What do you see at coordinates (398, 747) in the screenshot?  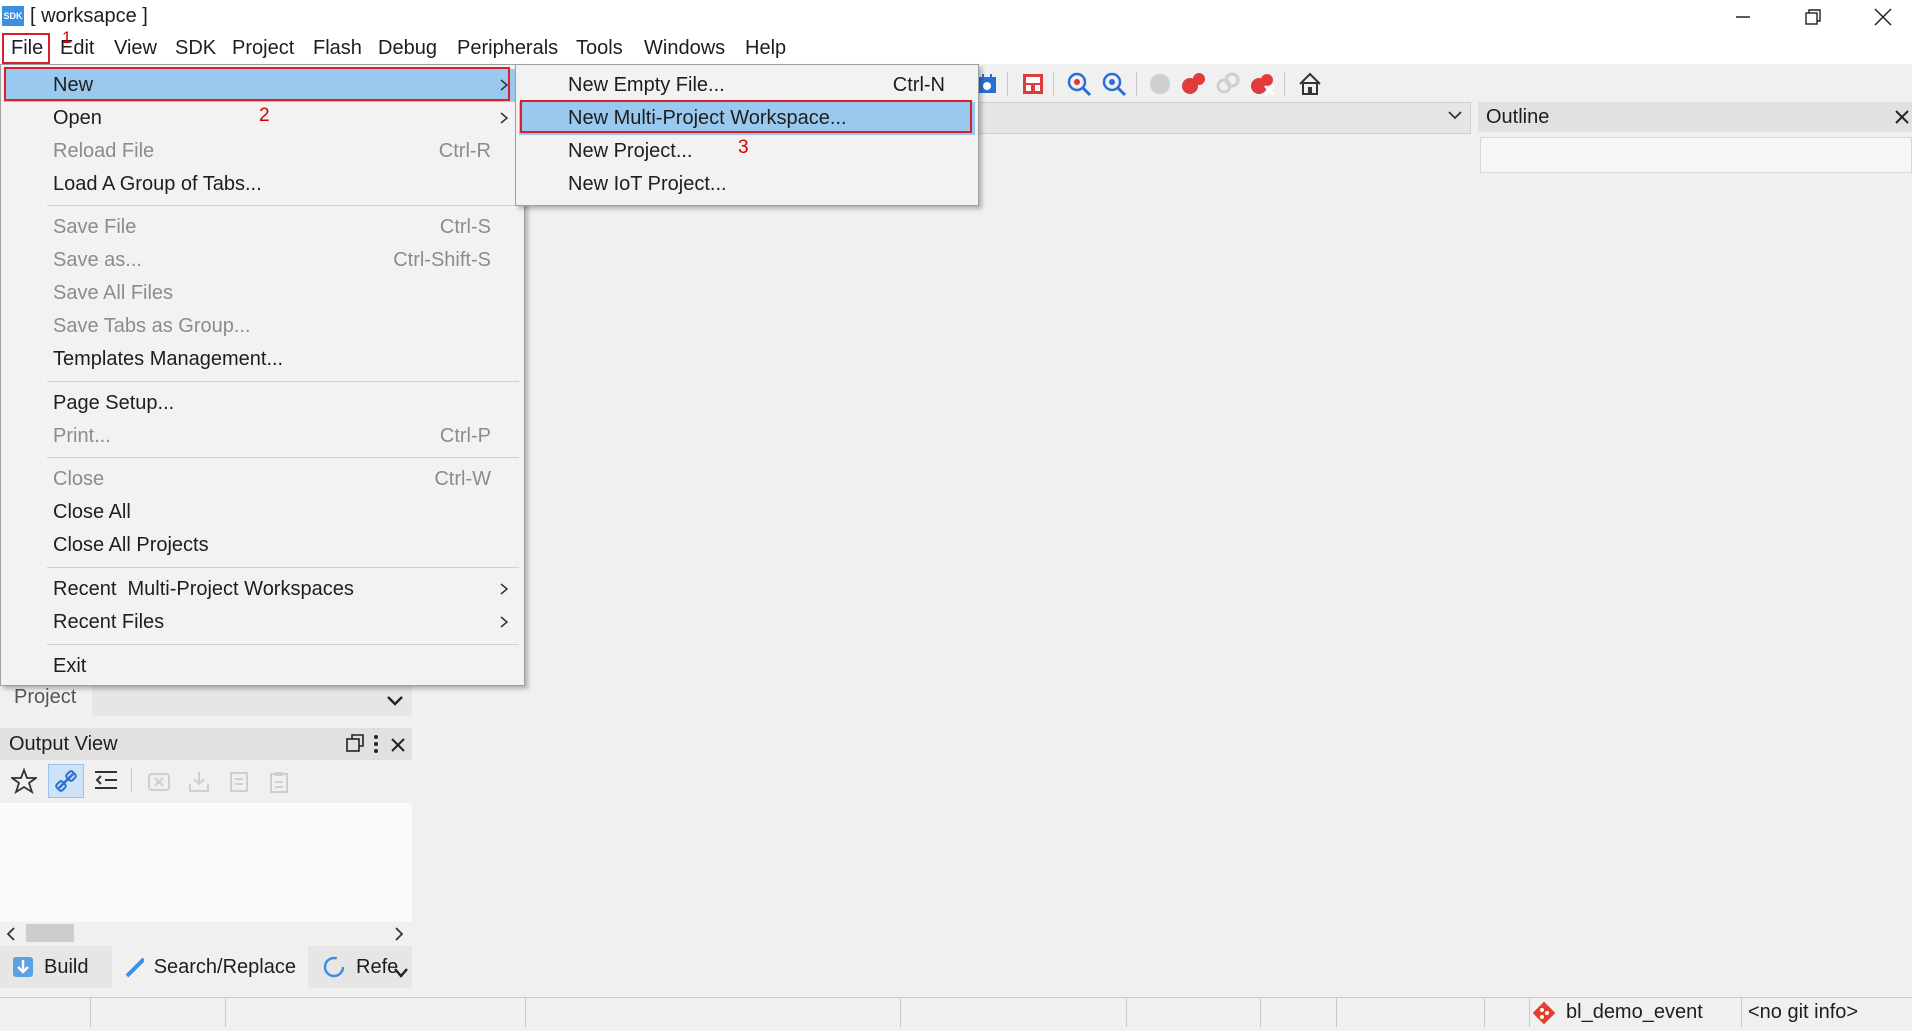 I see `close-panel-icon` at bounding box center [398, 747].